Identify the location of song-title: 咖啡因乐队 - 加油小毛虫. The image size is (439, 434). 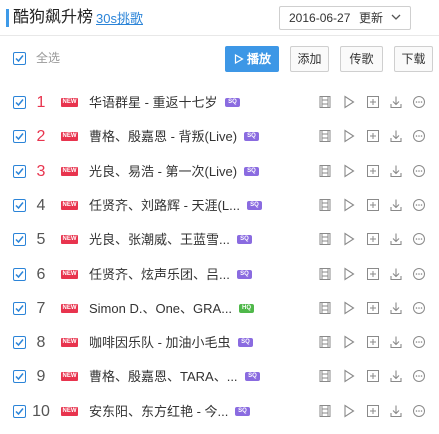
(160, 343).